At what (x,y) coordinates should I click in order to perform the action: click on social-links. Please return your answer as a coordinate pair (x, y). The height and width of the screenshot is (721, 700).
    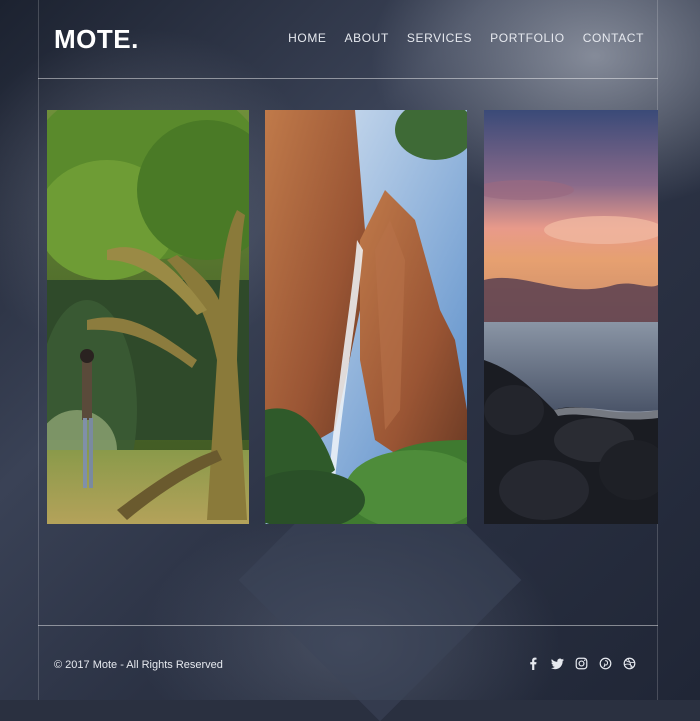
    Looking at the image, I should click on (581, 663).